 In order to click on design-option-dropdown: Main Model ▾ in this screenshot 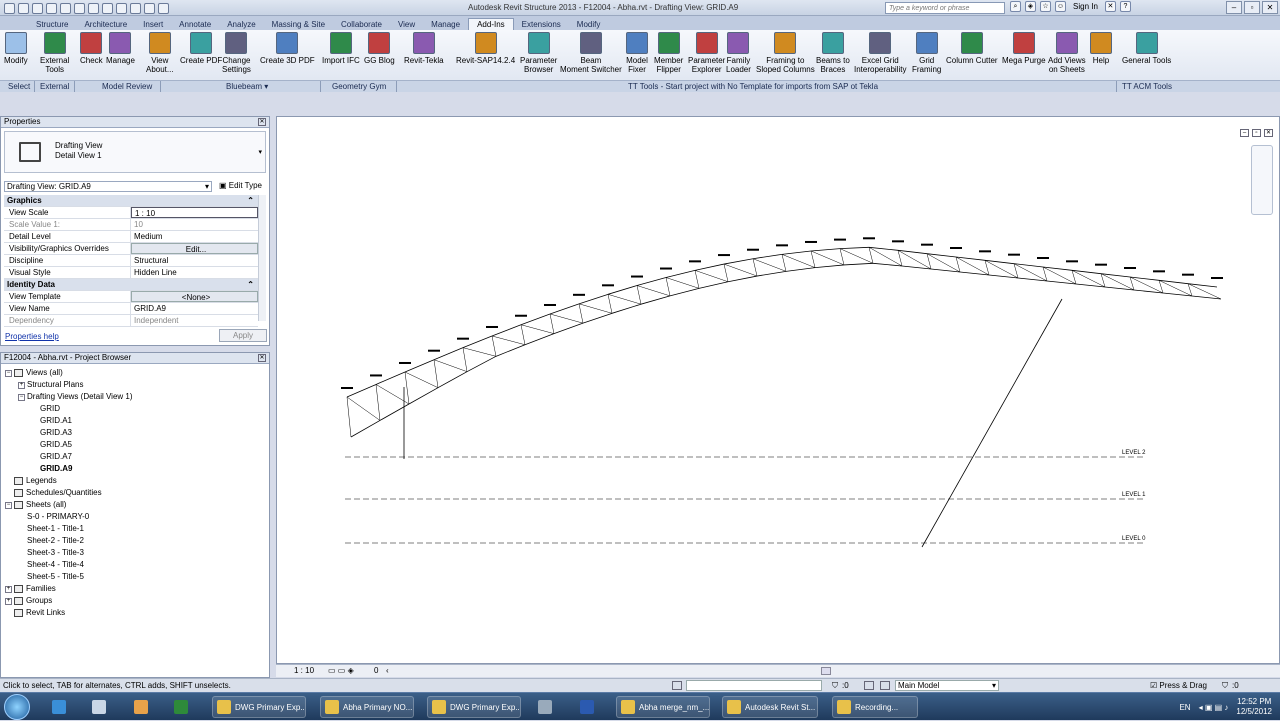, I will do `click(947, 685)`.